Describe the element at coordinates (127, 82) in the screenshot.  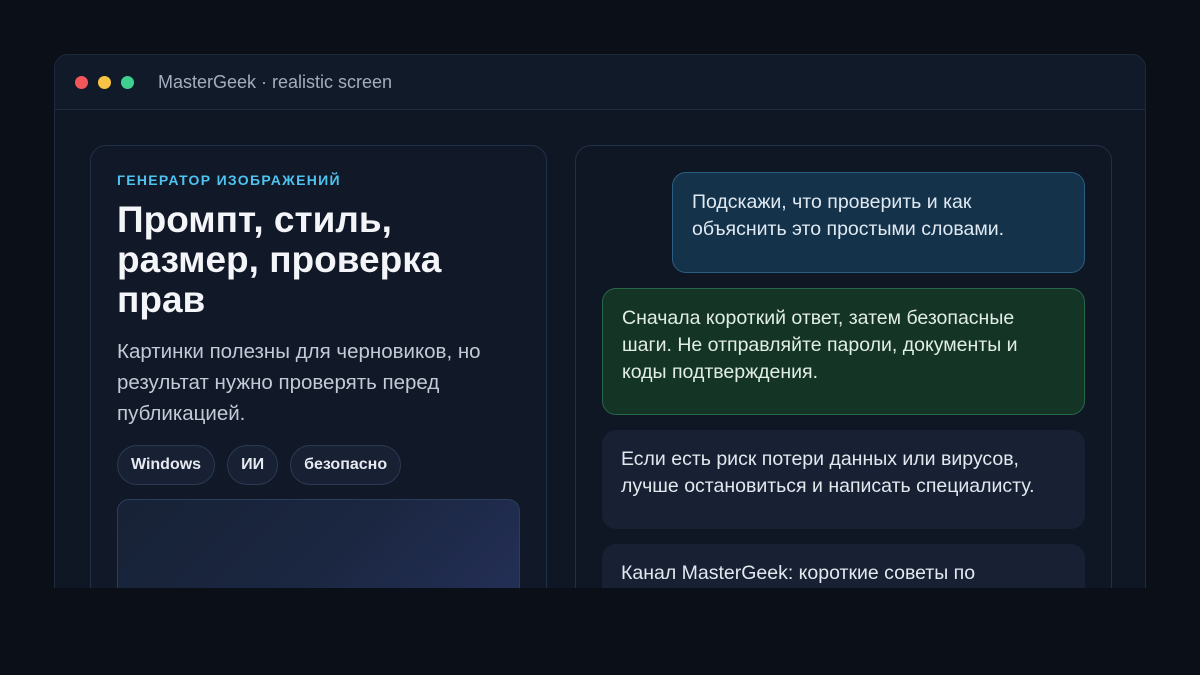
I see `maximize-window-button` at that location.